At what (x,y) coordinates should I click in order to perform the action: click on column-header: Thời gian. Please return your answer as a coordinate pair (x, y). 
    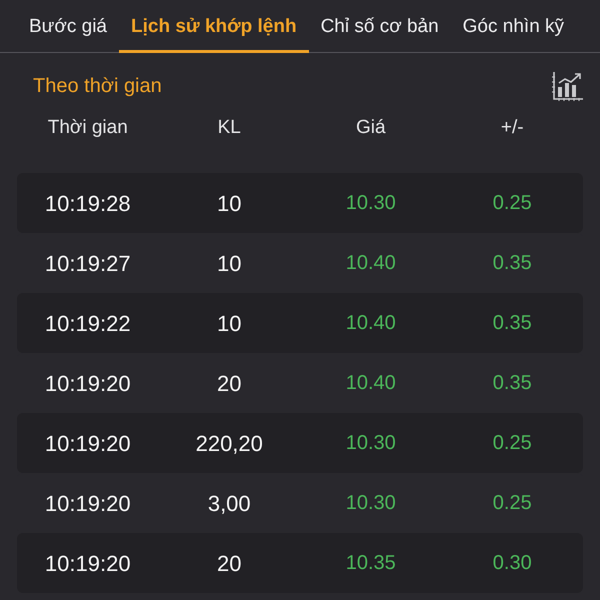
    Looking at the image, I should click on (88, 128).